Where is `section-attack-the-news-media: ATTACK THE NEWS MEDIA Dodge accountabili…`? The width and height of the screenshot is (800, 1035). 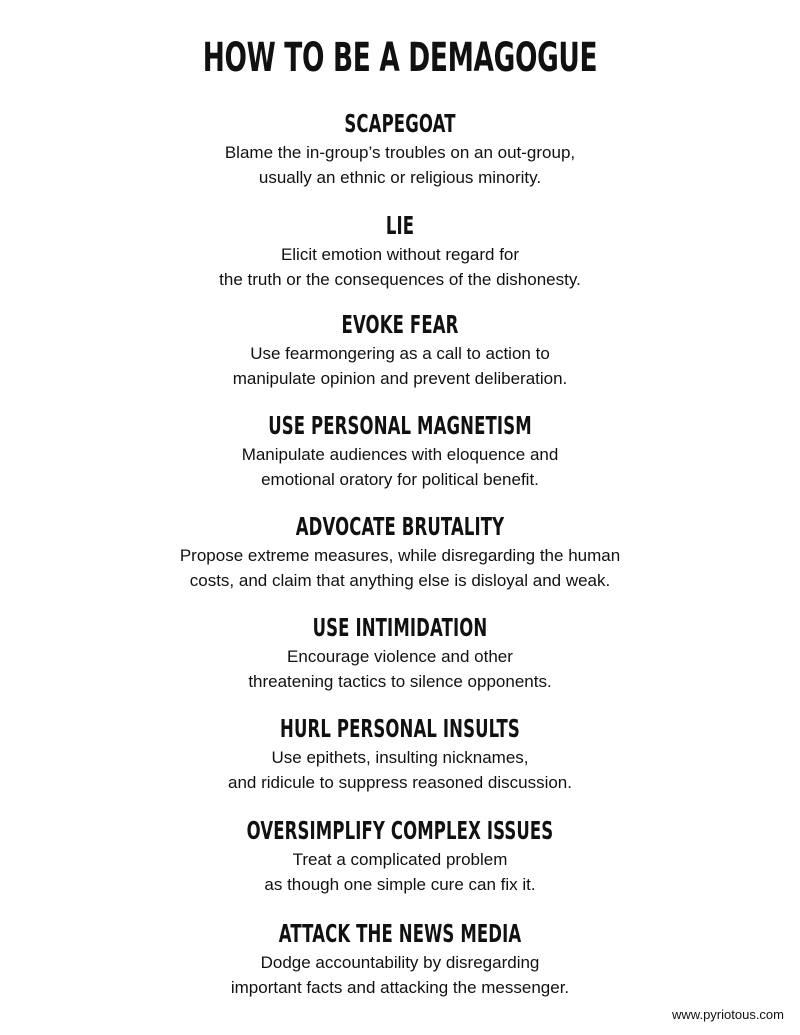
section-attack-the-news-media: ATTACK THE NEWS MEDIA Dodge accountabili… is located at coordinates (400, 959).